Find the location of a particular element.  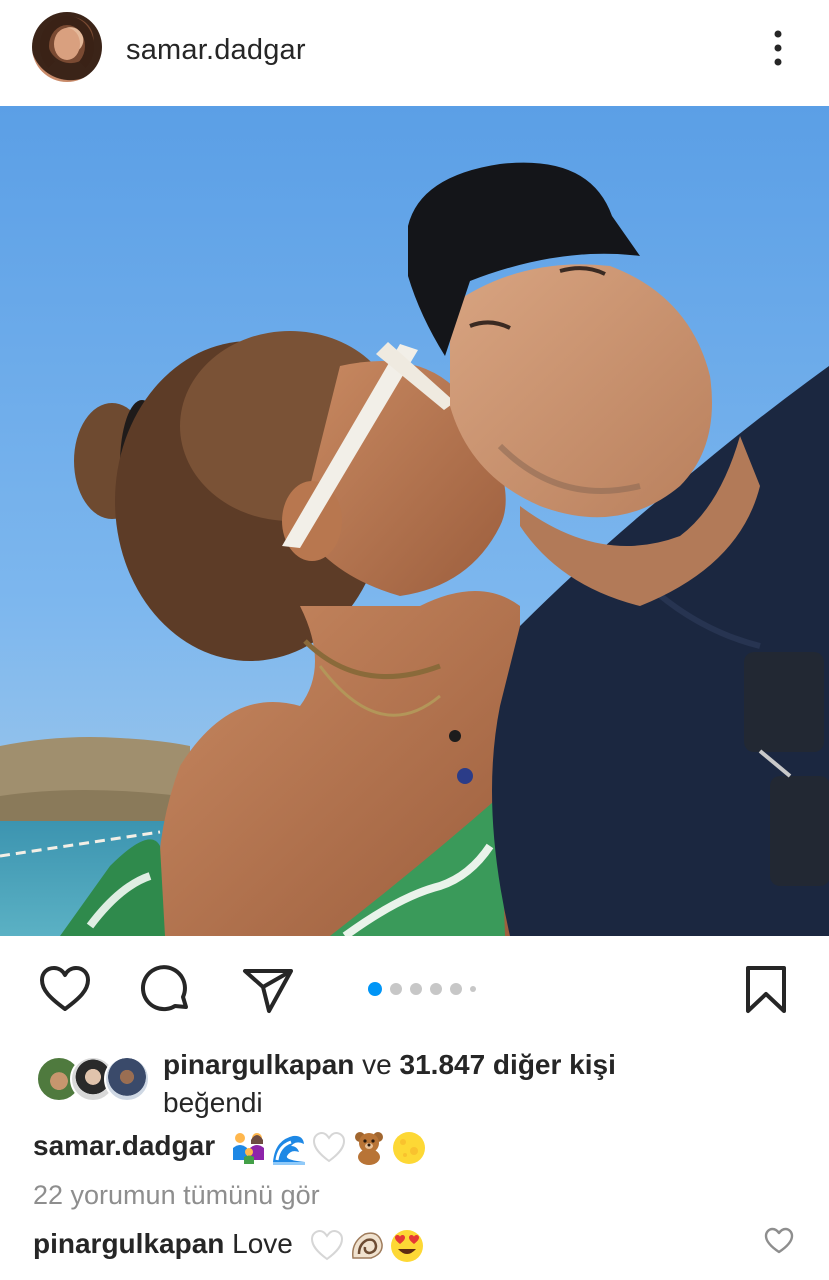

more-vertical-icon is located at coordinates (778, 48).